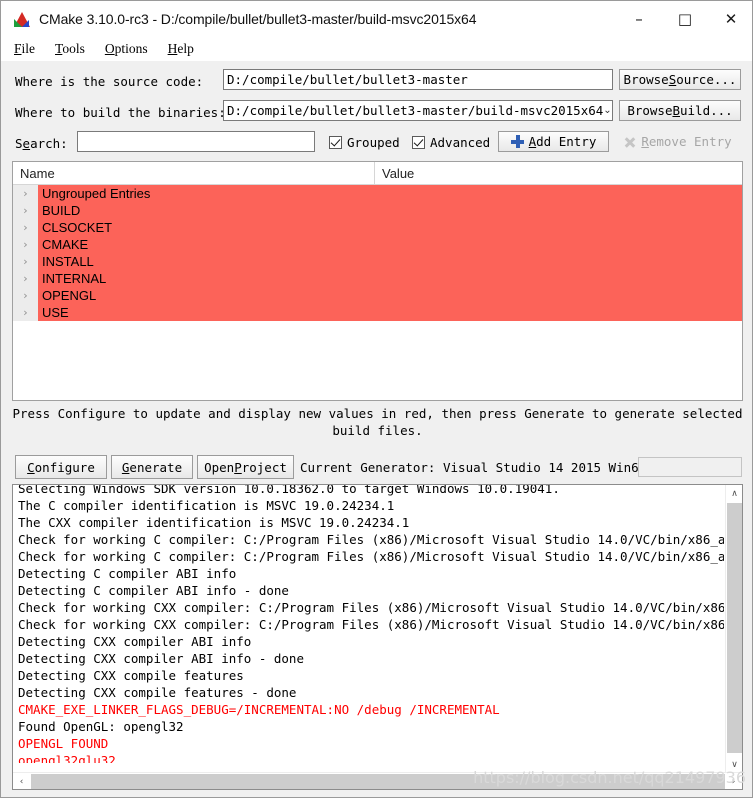 Image resolution: width=753 pixels, height=798 pixels. I want to click on table-row: › INTERNAL, so click(377, 278).